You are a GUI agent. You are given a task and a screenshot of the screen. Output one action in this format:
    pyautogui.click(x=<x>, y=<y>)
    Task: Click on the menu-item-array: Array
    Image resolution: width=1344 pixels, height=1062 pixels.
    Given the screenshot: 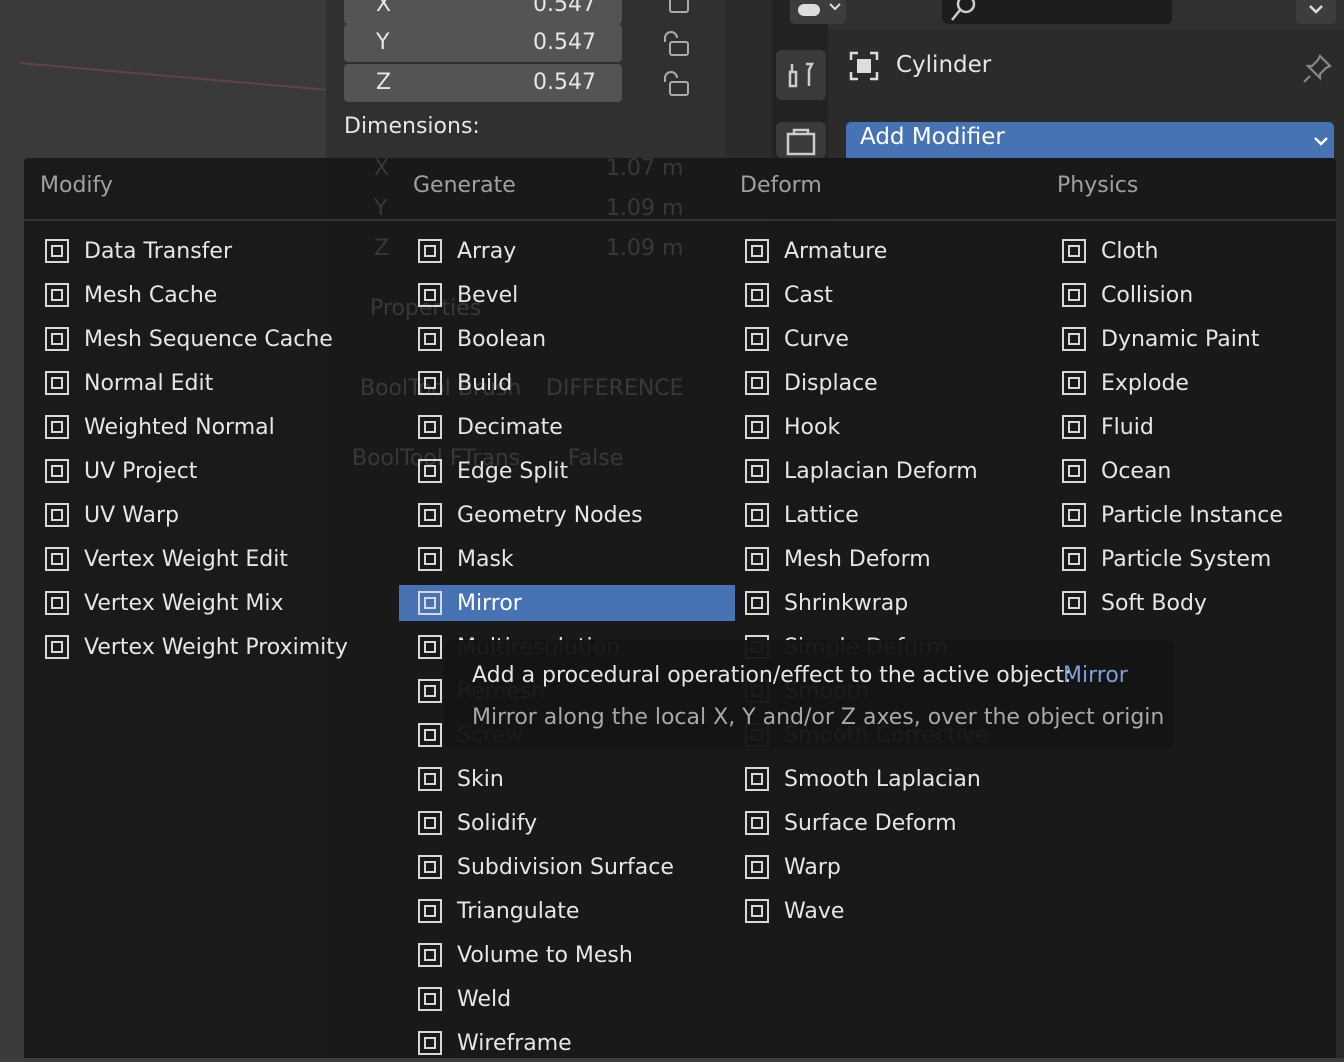 What is the action you would take?
    pyautogui.click(x=574, y=251)
    